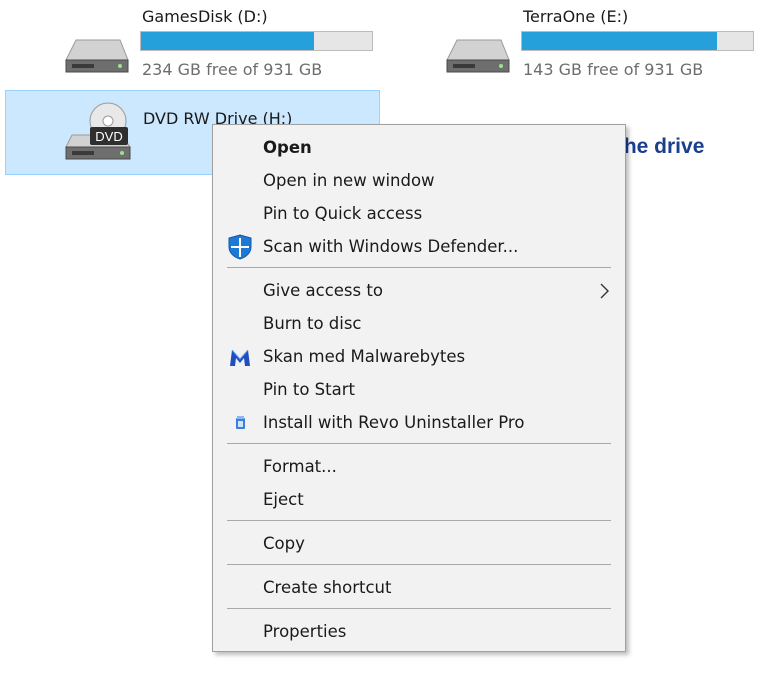 The height and width of the screenshot is (678, 761). I want to click on menu-item-pin-to-start: Pin to Start, so click(419, 389).